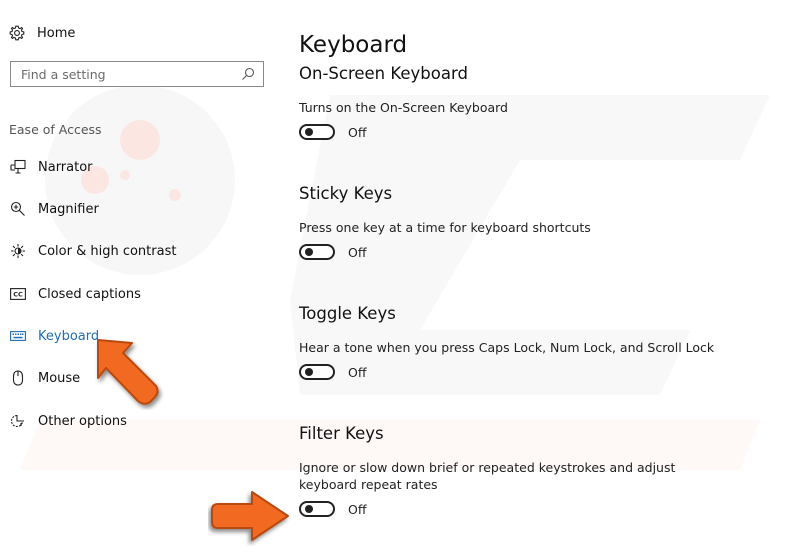  I want to click on sidebar-item-color-high-contrast: Color & high contrast, so click(92, 251).